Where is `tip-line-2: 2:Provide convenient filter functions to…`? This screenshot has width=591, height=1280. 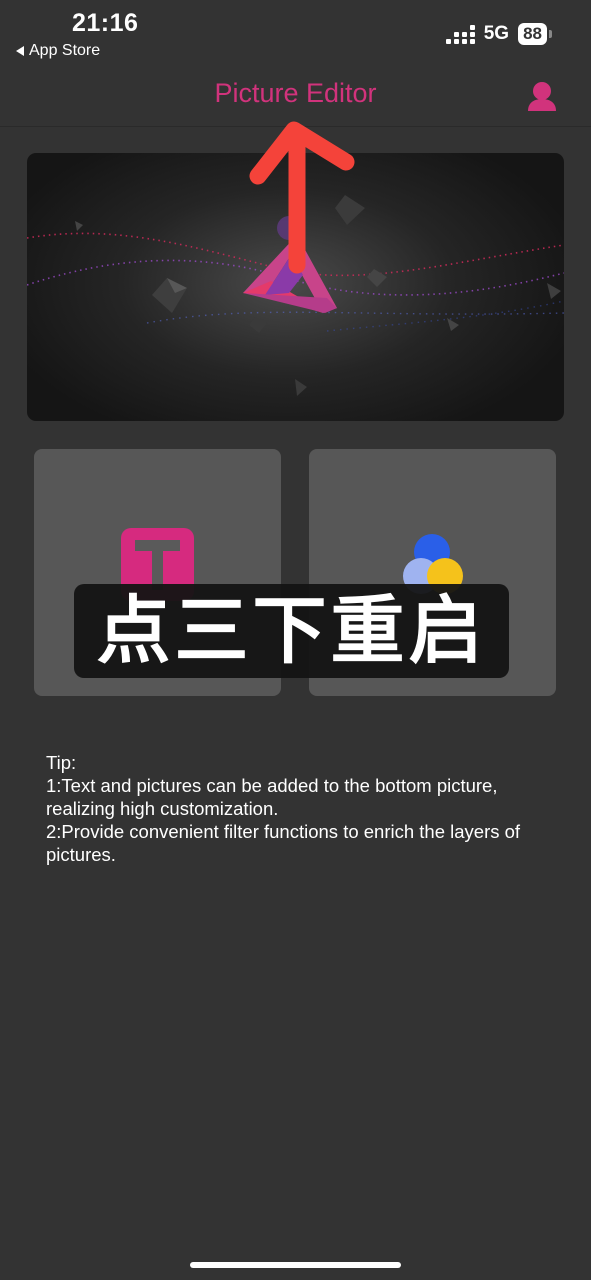
tip-line-2: 2:Provide convenient filter functions to… is located at coordinates (283, 843).